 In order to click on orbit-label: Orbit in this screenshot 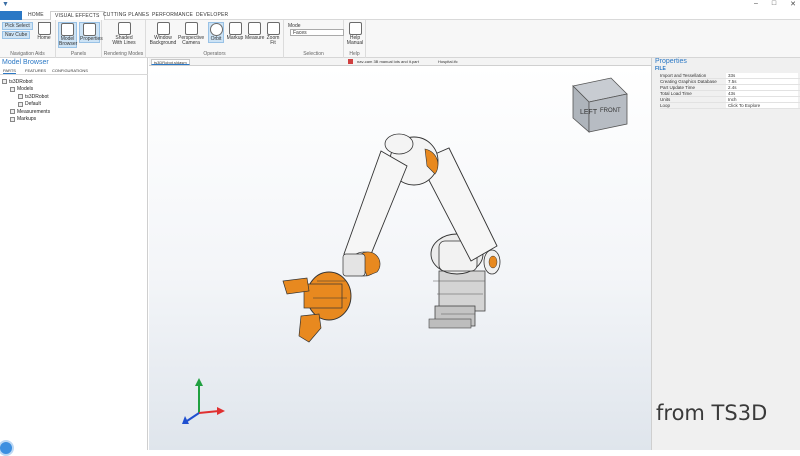, I will do `click(216, 39)`.